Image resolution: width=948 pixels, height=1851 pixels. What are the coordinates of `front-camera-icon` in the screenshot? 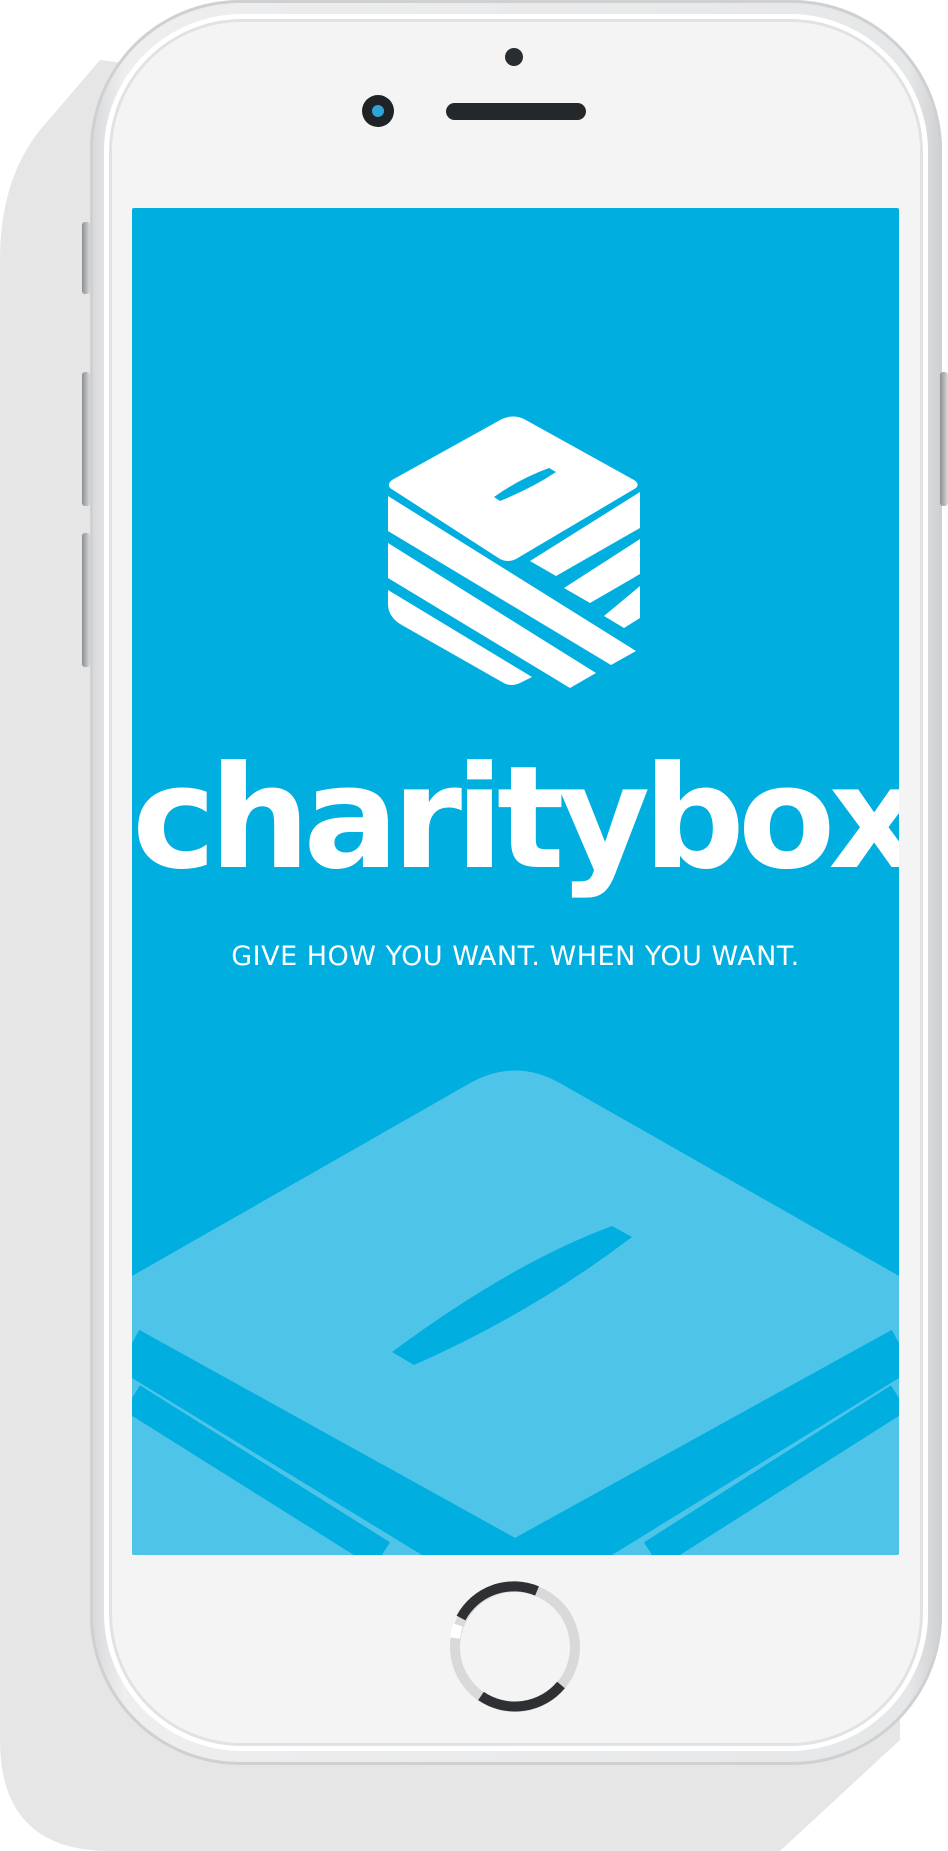 It's located at (378, 111).